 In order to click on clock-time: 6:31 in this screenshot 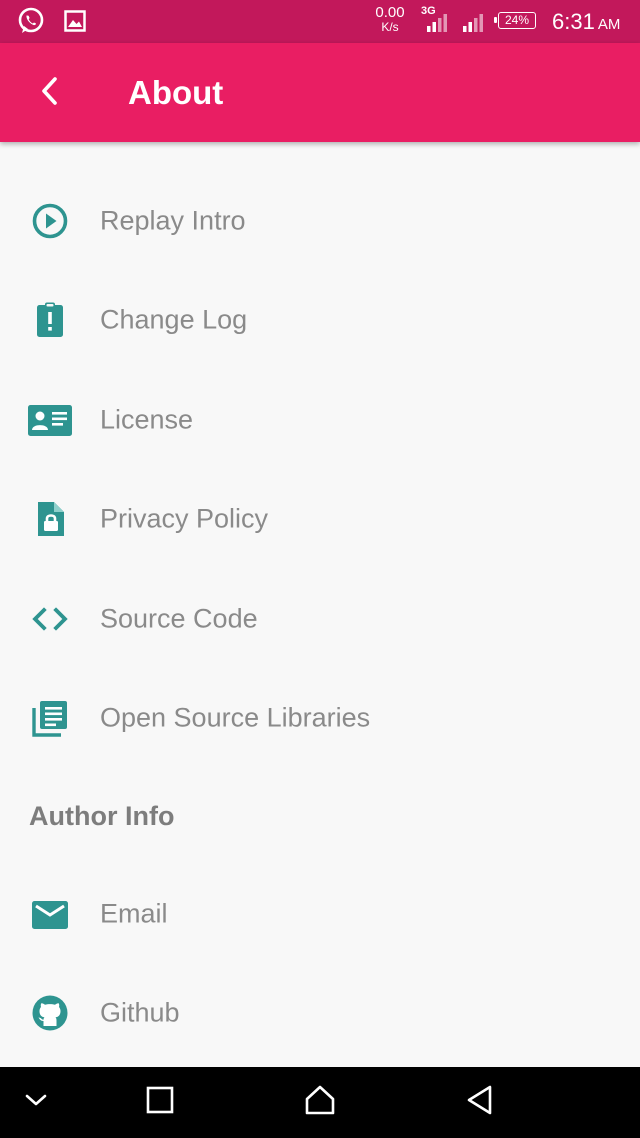, I will do `click(573, 21)`.